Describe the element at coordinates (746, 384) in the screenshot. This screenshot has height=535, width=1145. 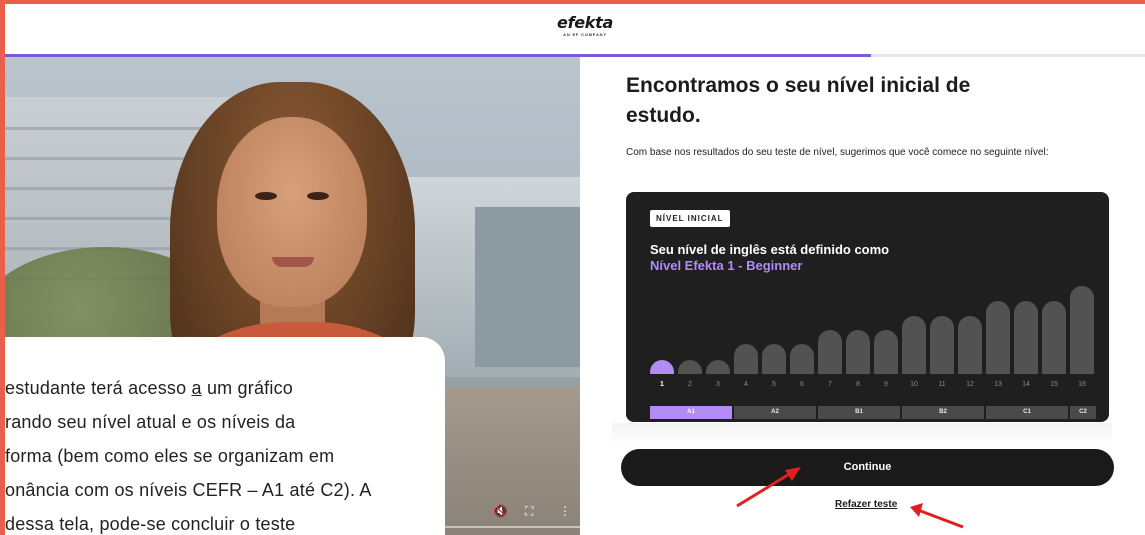
I see `level-number: 4` at that location.